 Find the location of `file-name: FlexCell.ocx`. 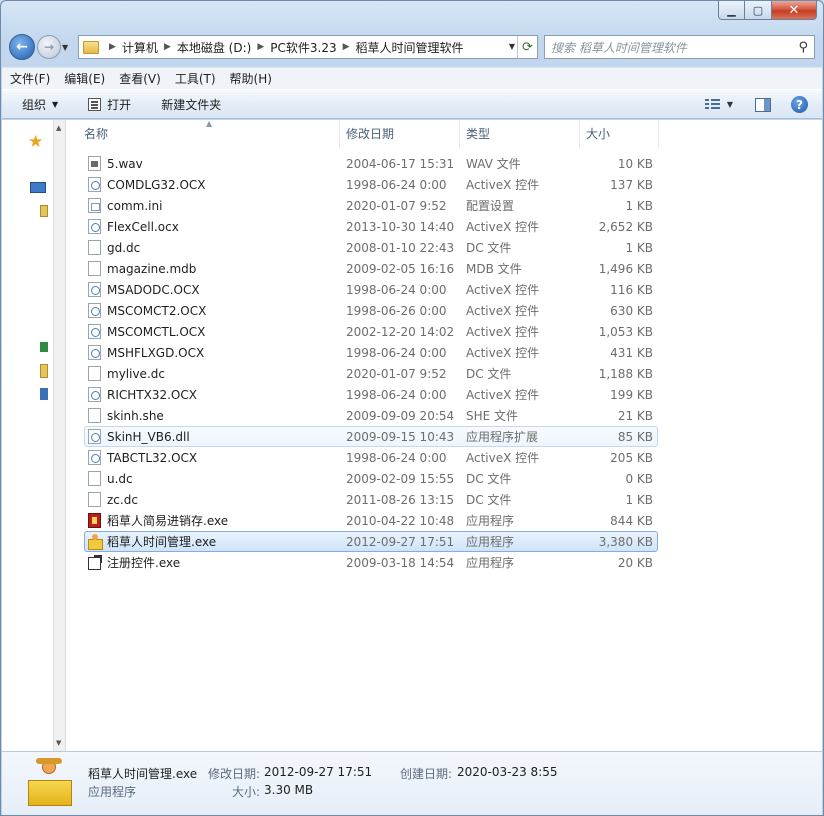

file-name: FlexCell.ocx is located at coordinates (143, 226).